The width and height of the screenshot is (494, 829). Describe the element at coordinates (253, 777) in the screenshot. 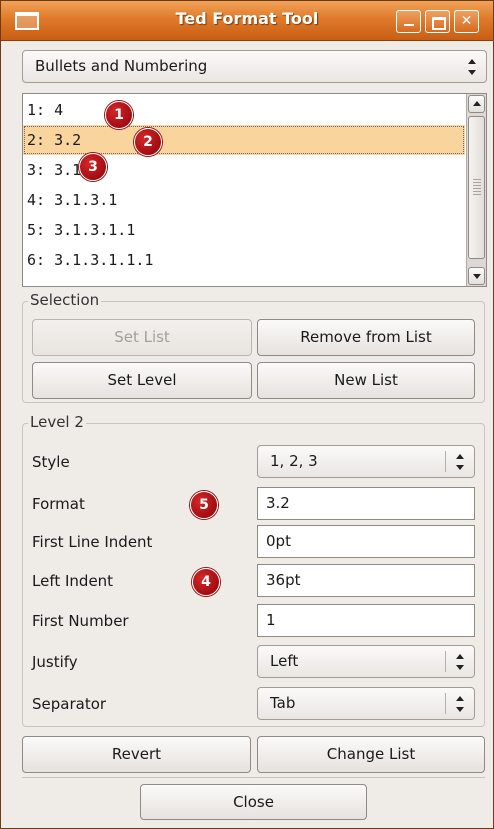

I see `divider` at that location.